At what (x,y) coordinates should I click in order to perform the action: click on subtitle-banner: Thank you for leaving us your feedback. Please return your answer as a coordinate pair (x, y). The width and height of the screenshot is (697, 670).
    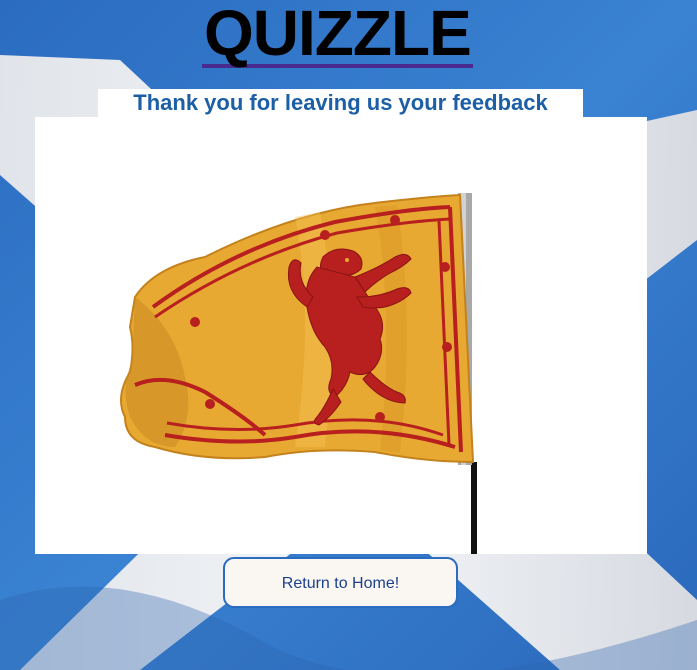
    Looking at the image, I should click on (340, 103).